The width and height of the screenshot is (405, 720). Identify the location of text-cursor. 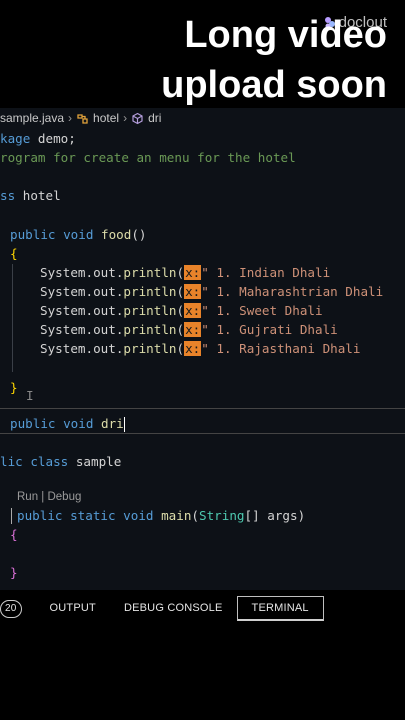
(124, 424).